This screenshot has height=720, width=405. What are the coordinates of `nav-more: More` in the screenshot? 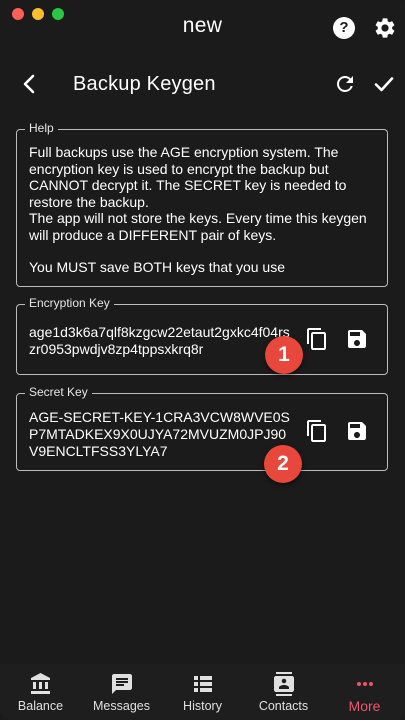 It's located at (364, 692).